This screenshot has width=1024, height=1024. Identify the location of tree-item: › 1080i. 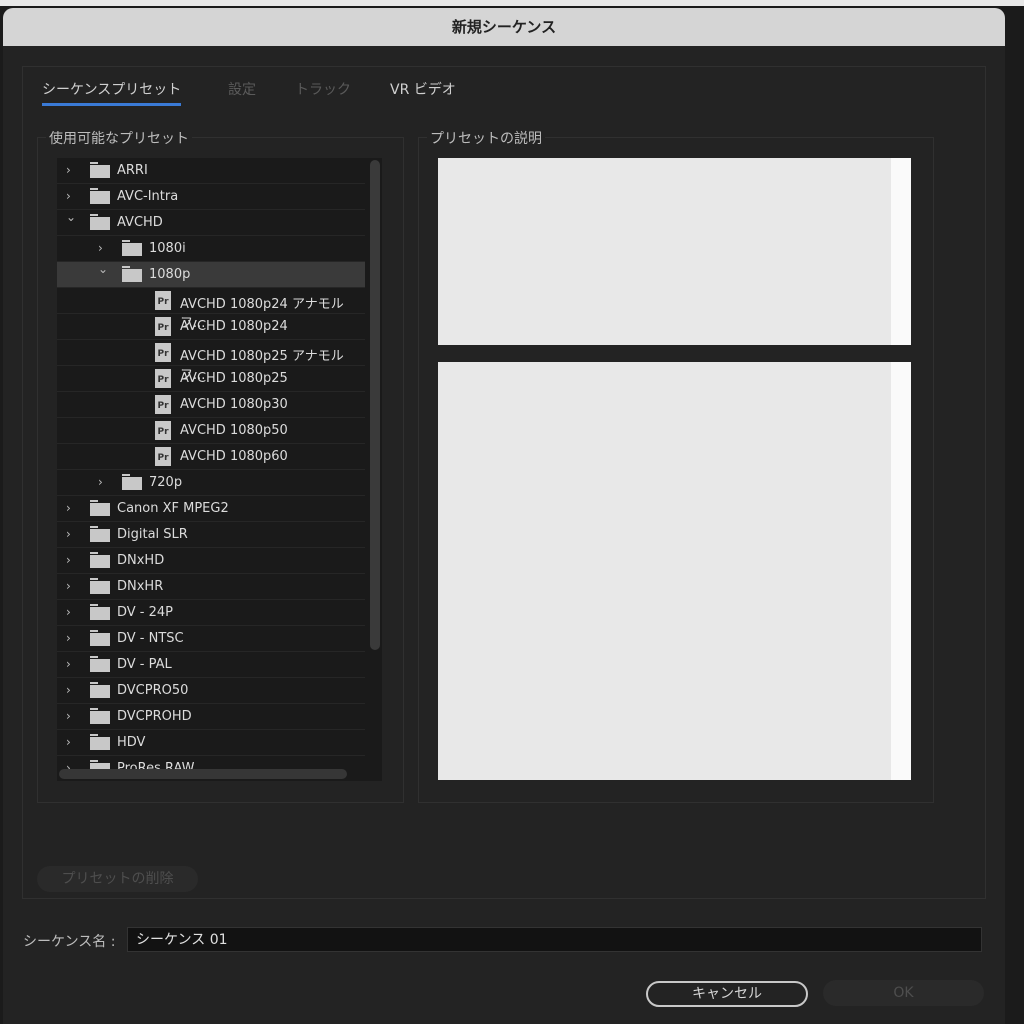
(211, 249).